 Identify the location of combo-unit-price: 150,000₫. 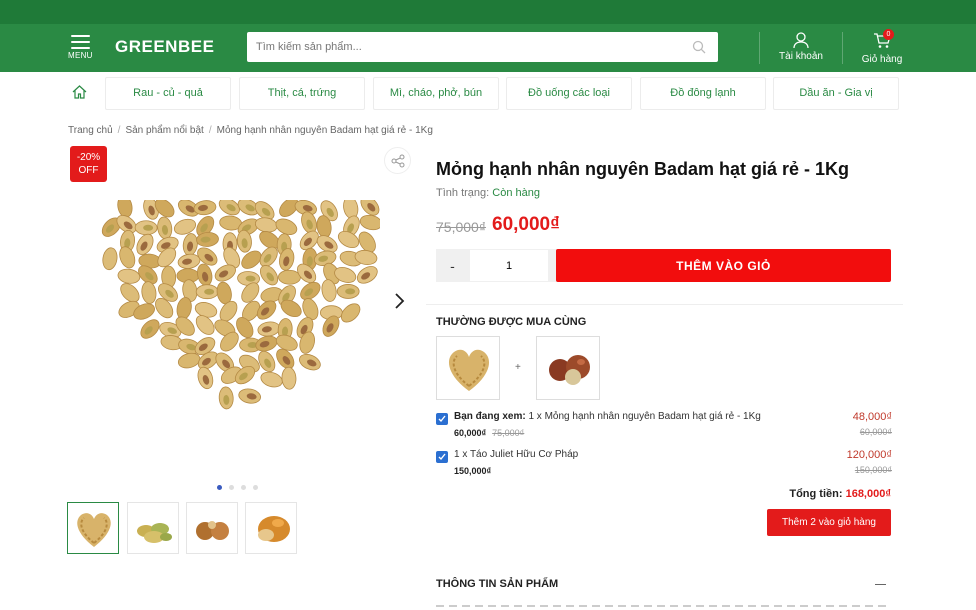
(473, 471).